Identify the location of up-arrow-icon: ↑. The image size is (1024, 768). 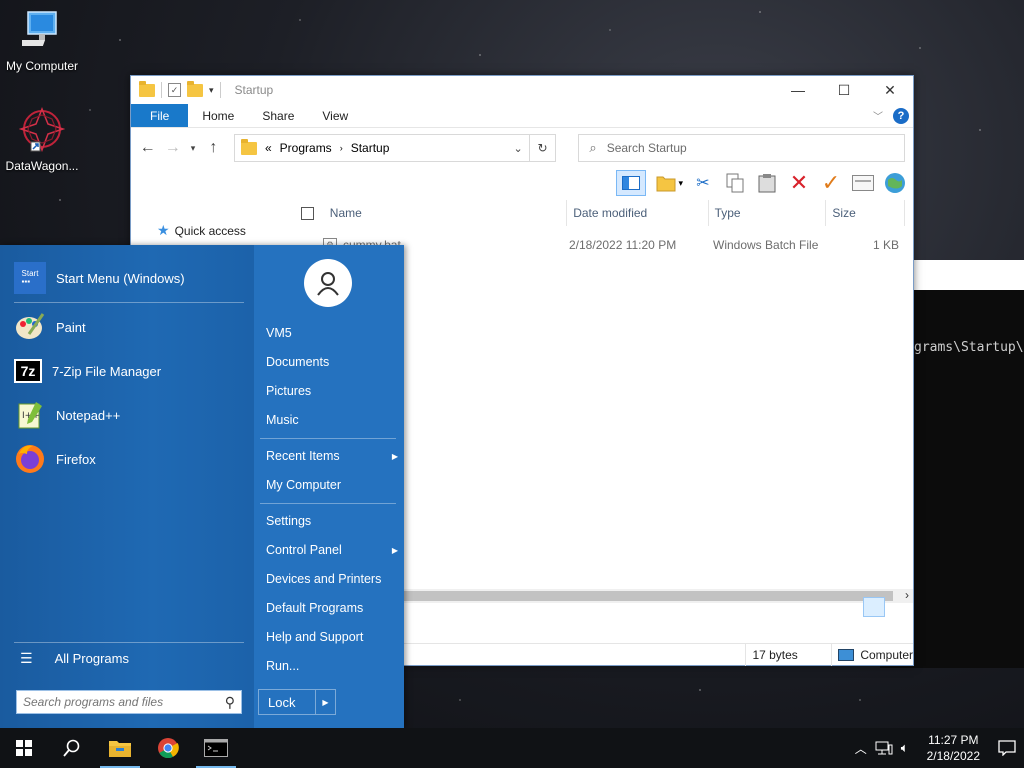
(213, 148).